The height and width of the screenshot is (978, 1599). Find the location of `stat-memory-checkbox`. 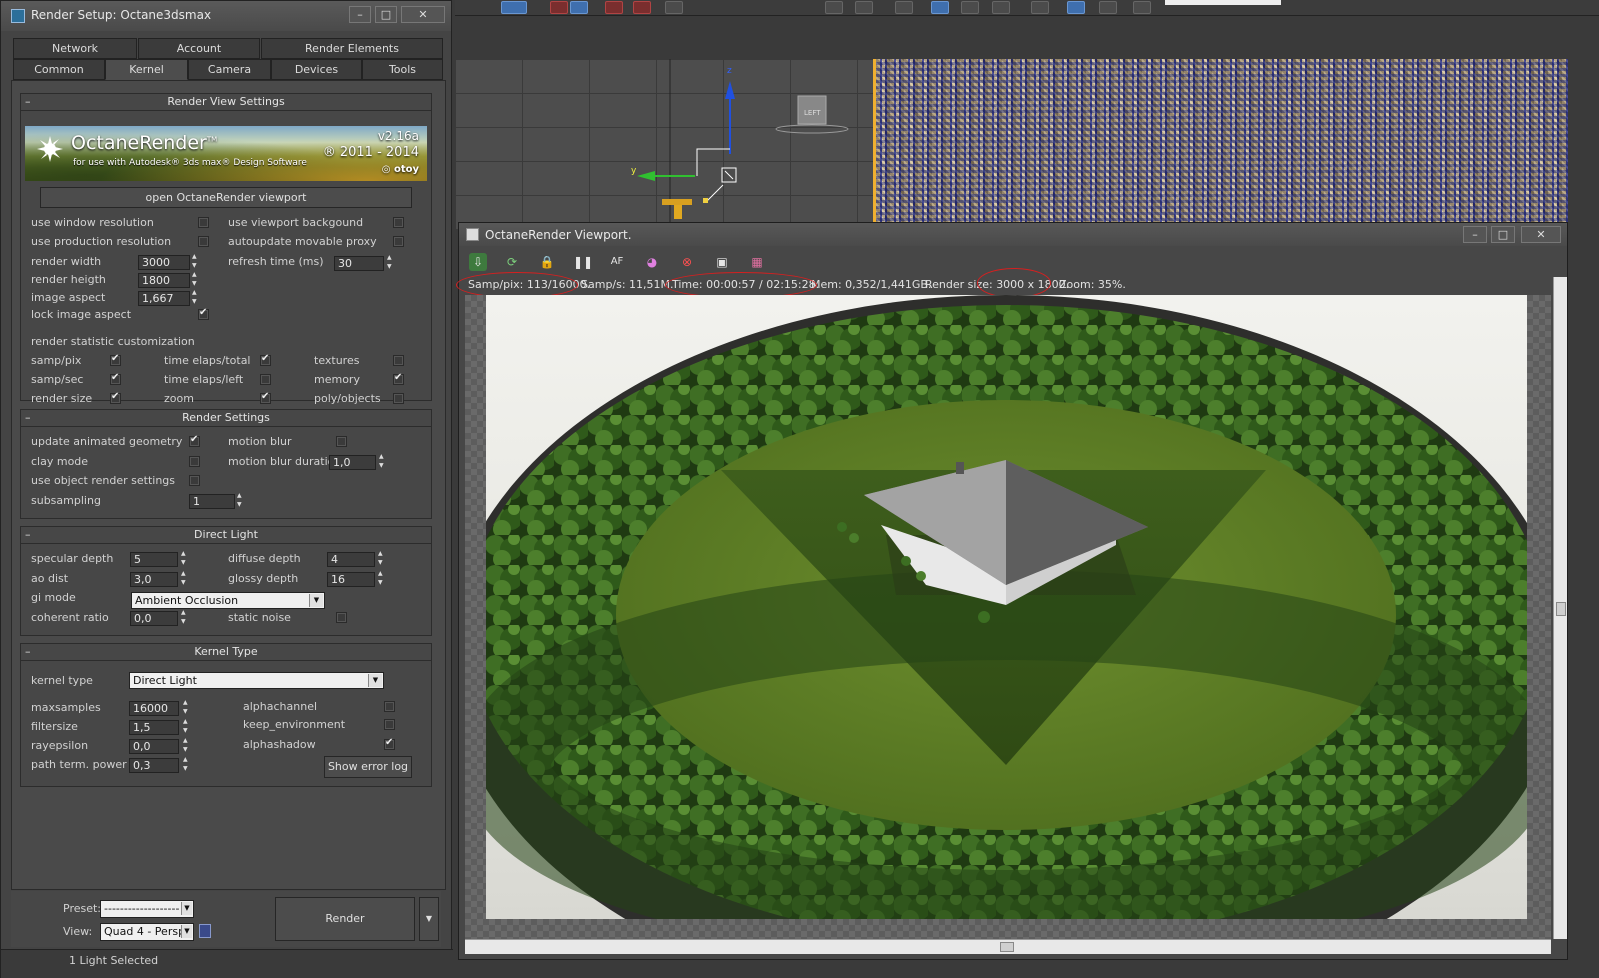

stat-memory-checkbox is located at coordinates (398, 378).